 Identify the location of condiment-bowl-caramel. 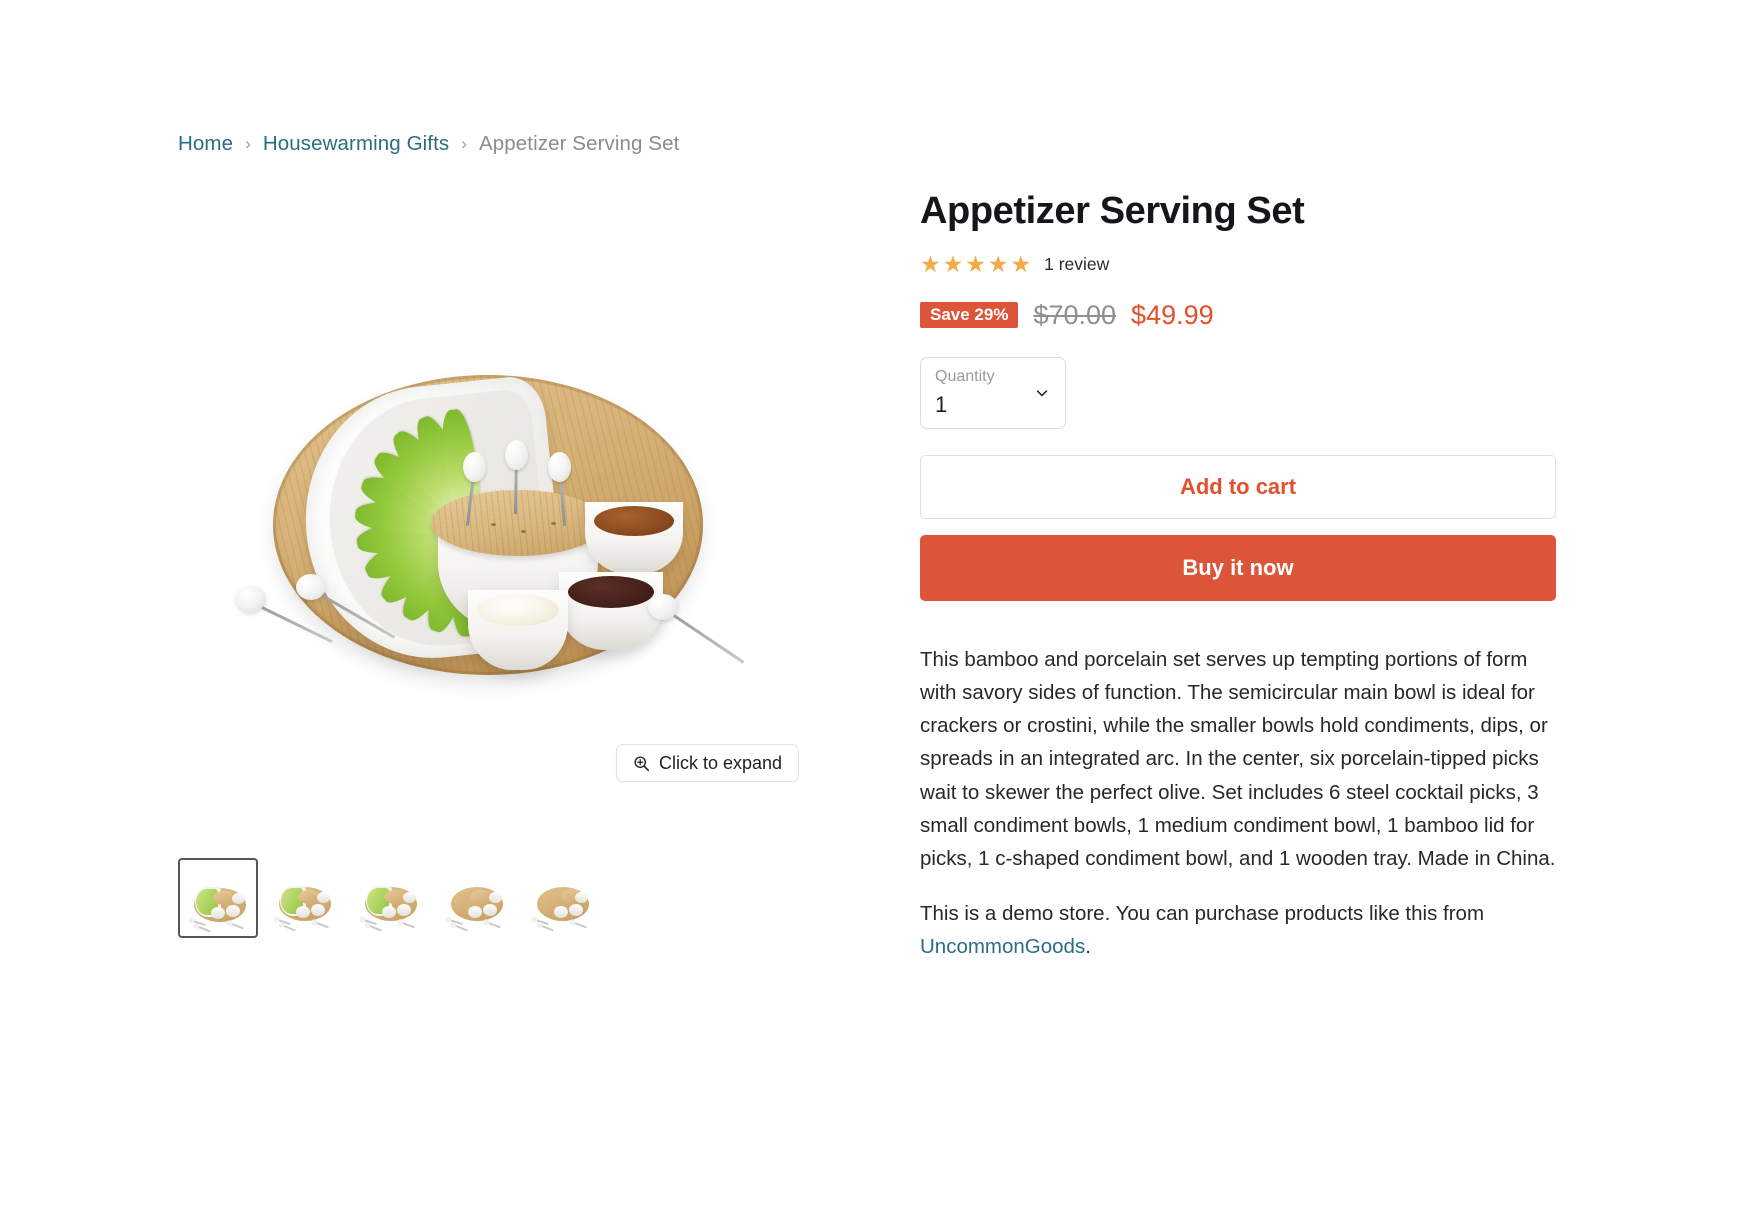
(634, 538).